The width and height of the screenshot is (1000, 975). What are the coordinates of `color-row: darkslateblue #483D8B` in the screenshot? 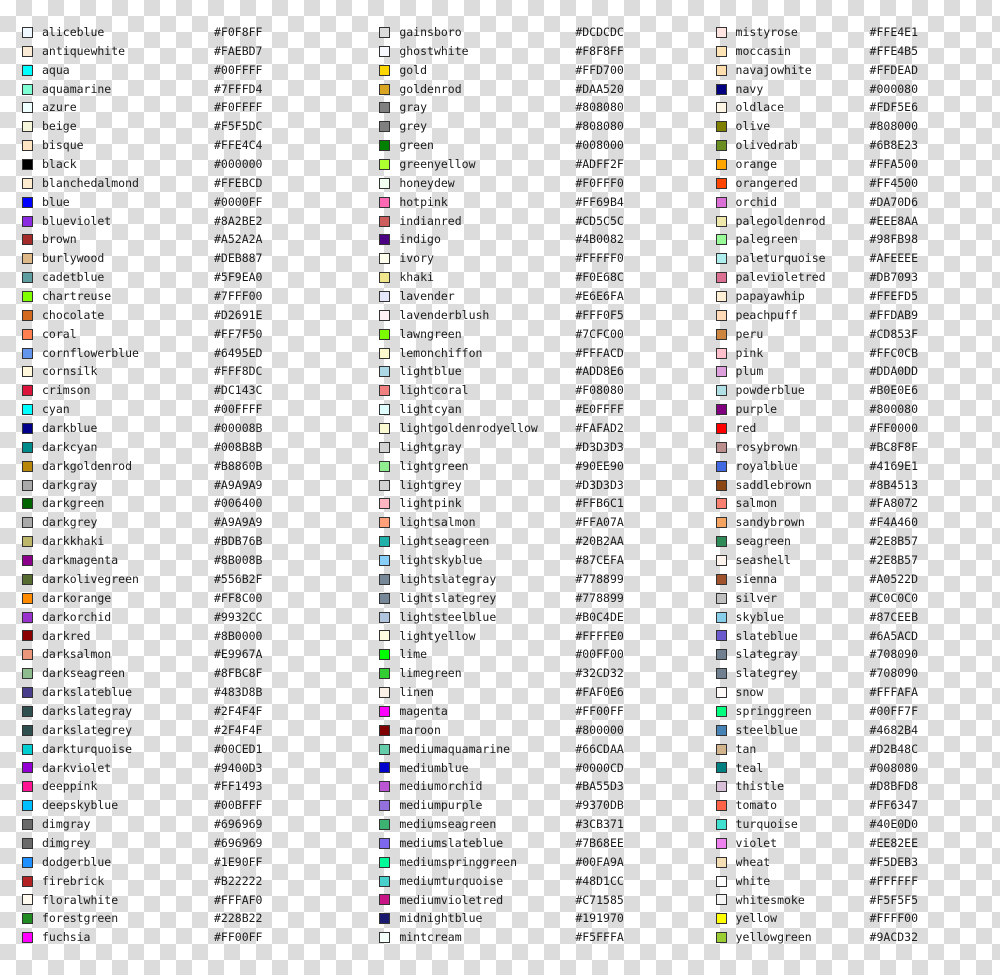 It's located at (193, 692).